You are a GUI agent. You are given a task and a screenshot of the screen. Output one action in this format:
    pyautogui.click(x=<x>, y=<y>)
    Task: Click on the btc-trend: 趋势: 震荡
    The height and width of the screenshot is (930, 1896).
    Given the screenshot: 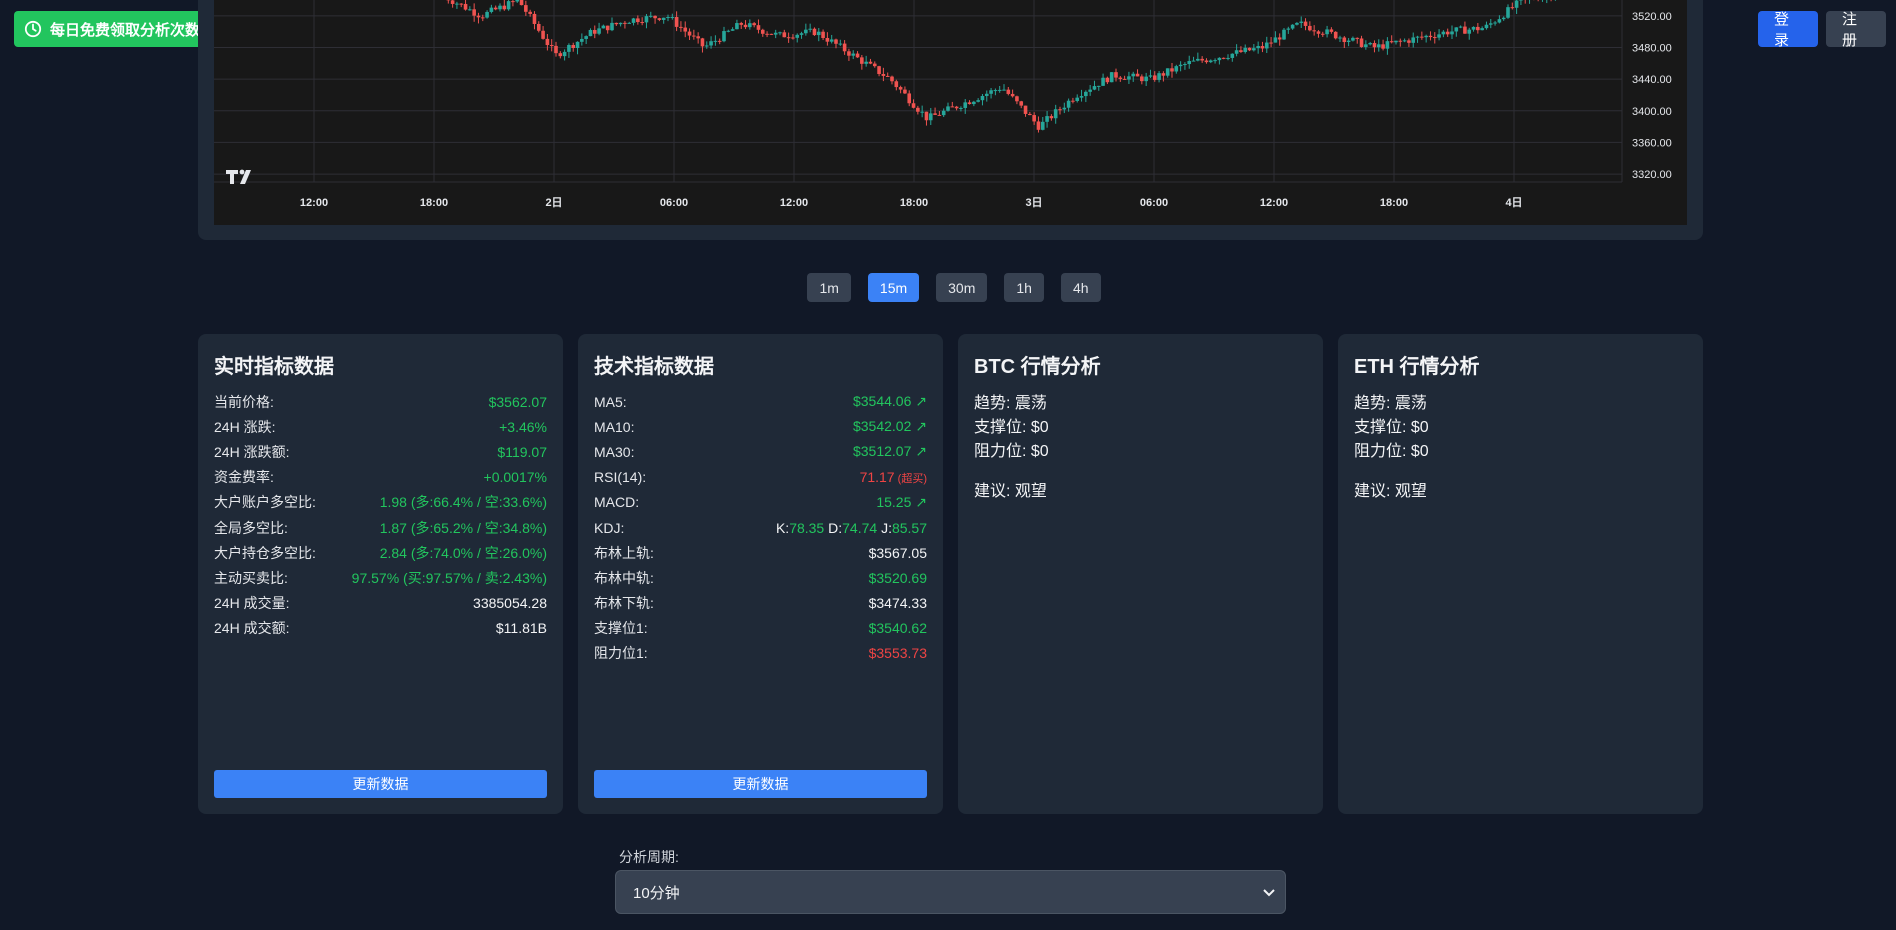 What is the action you would take?
    pyautogui.click(x=1010, y=403)
    